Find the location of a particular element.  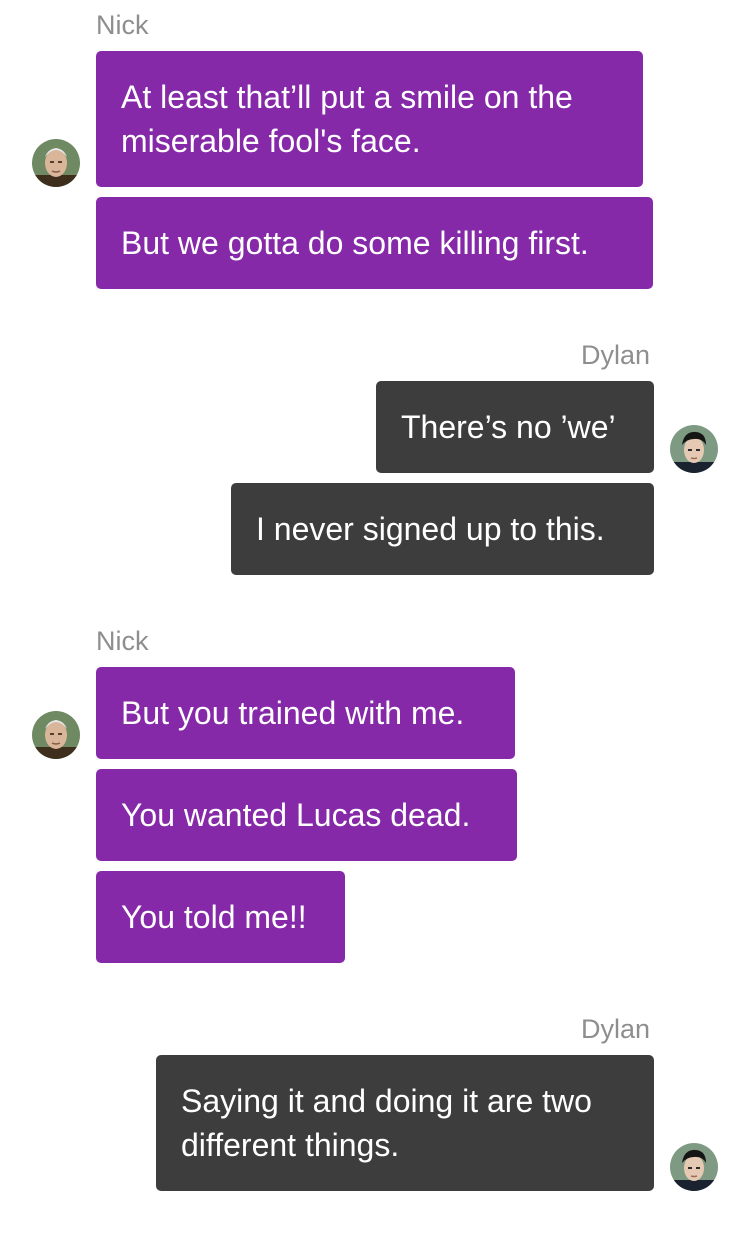

message-text-line: I never signed up to this. is located at coordinates (430, 529).